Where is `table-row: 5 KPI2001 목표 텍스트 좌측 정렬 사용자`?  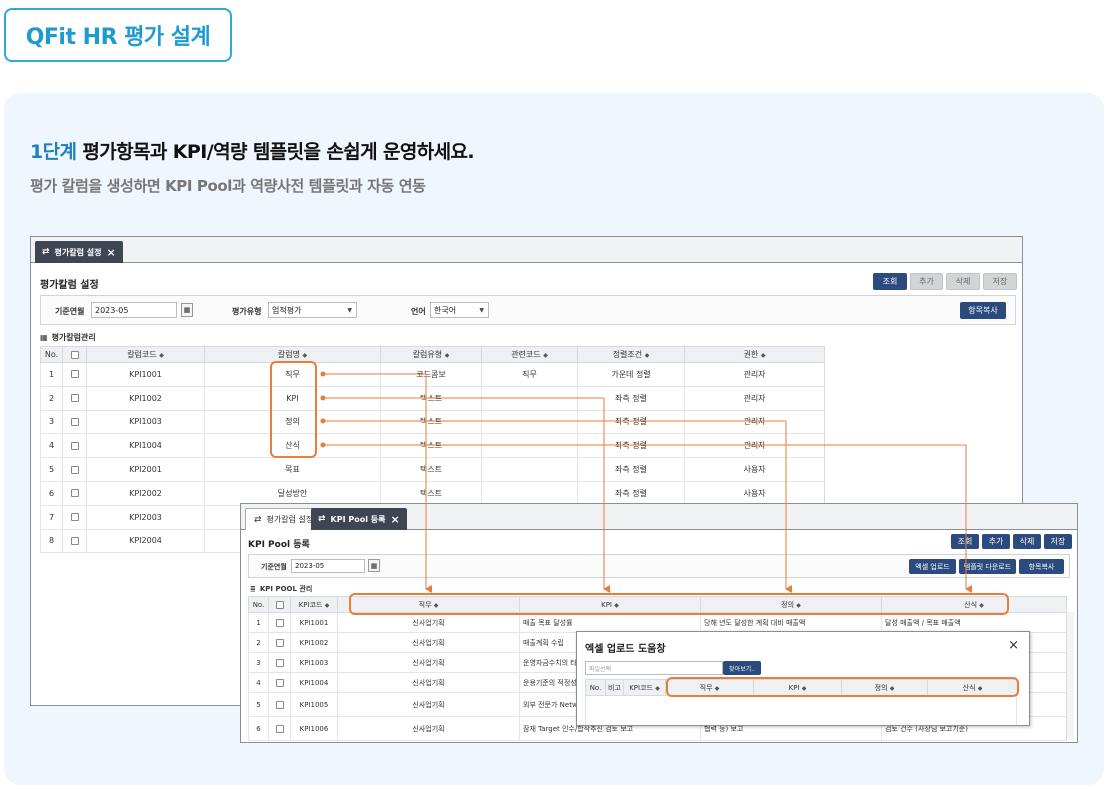 table-row: 5 KPI2001 목표 텍스트 좌측 정렬 사용자 is located at coordinates (432, 469).